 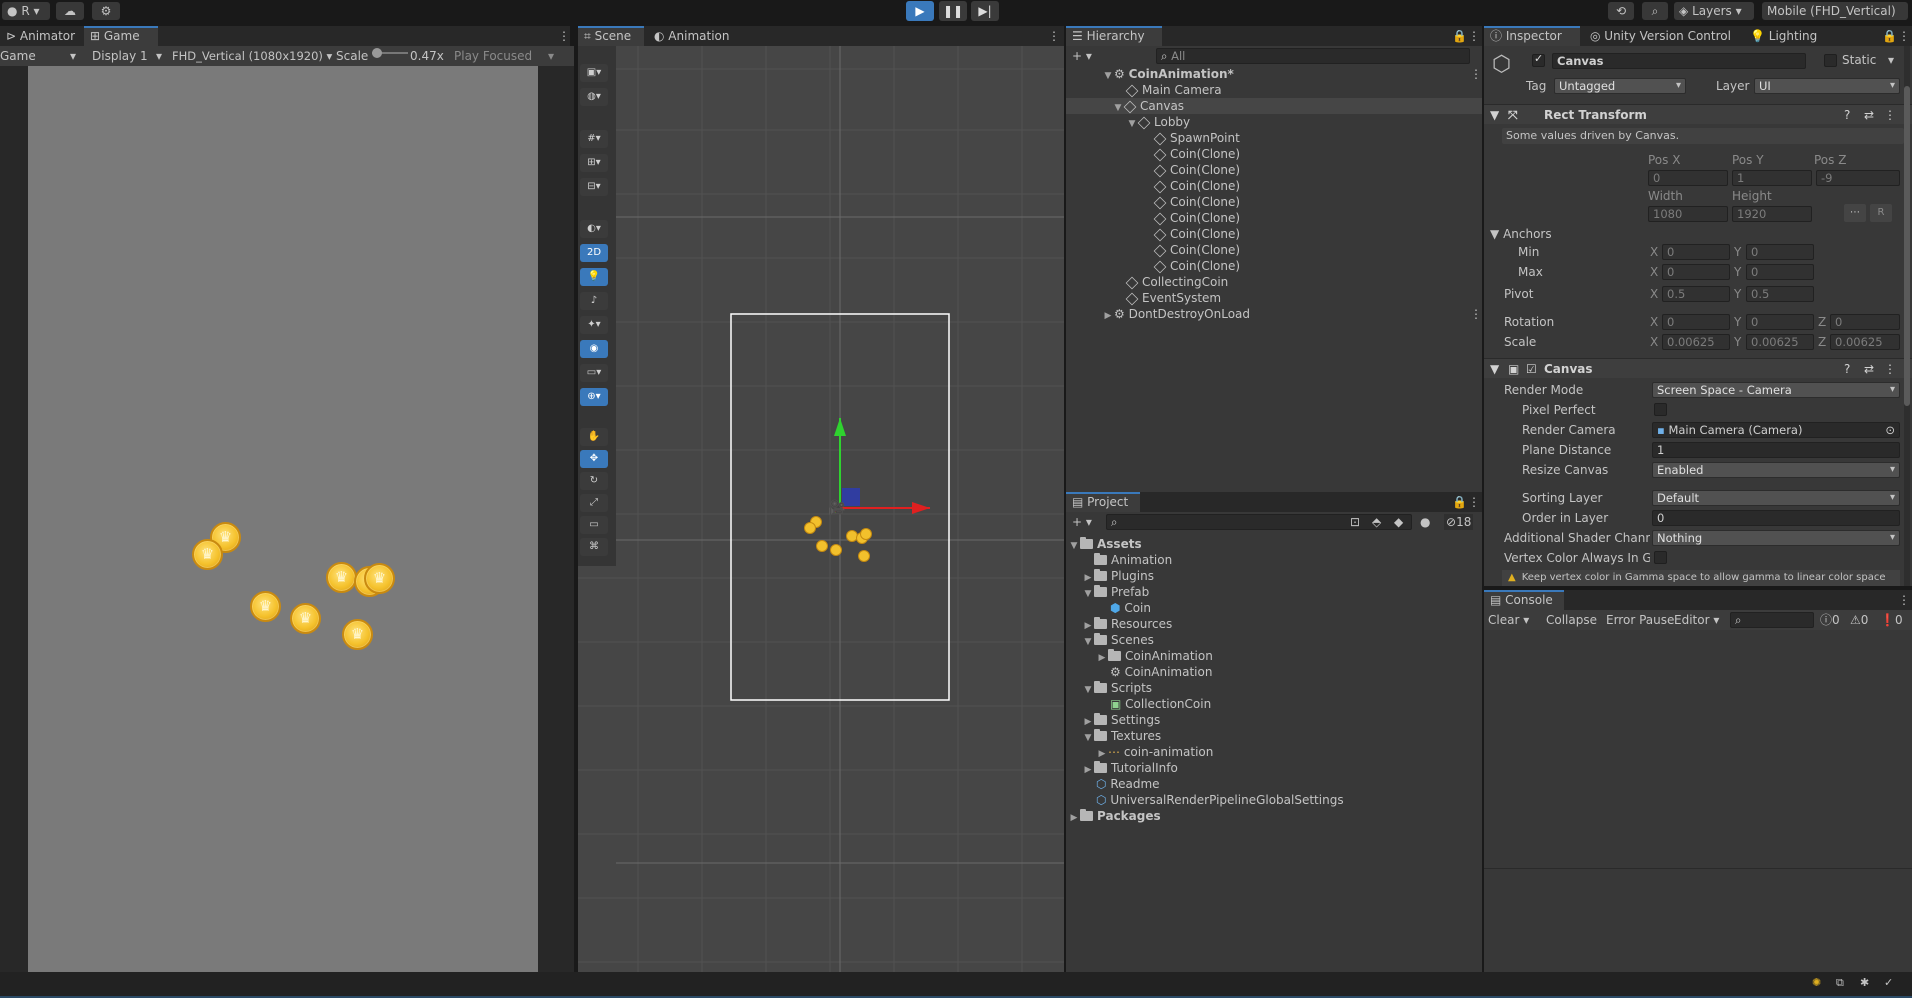 I want to click on project-item-textures: ▼ Textures, so click(x=1121, y=736).